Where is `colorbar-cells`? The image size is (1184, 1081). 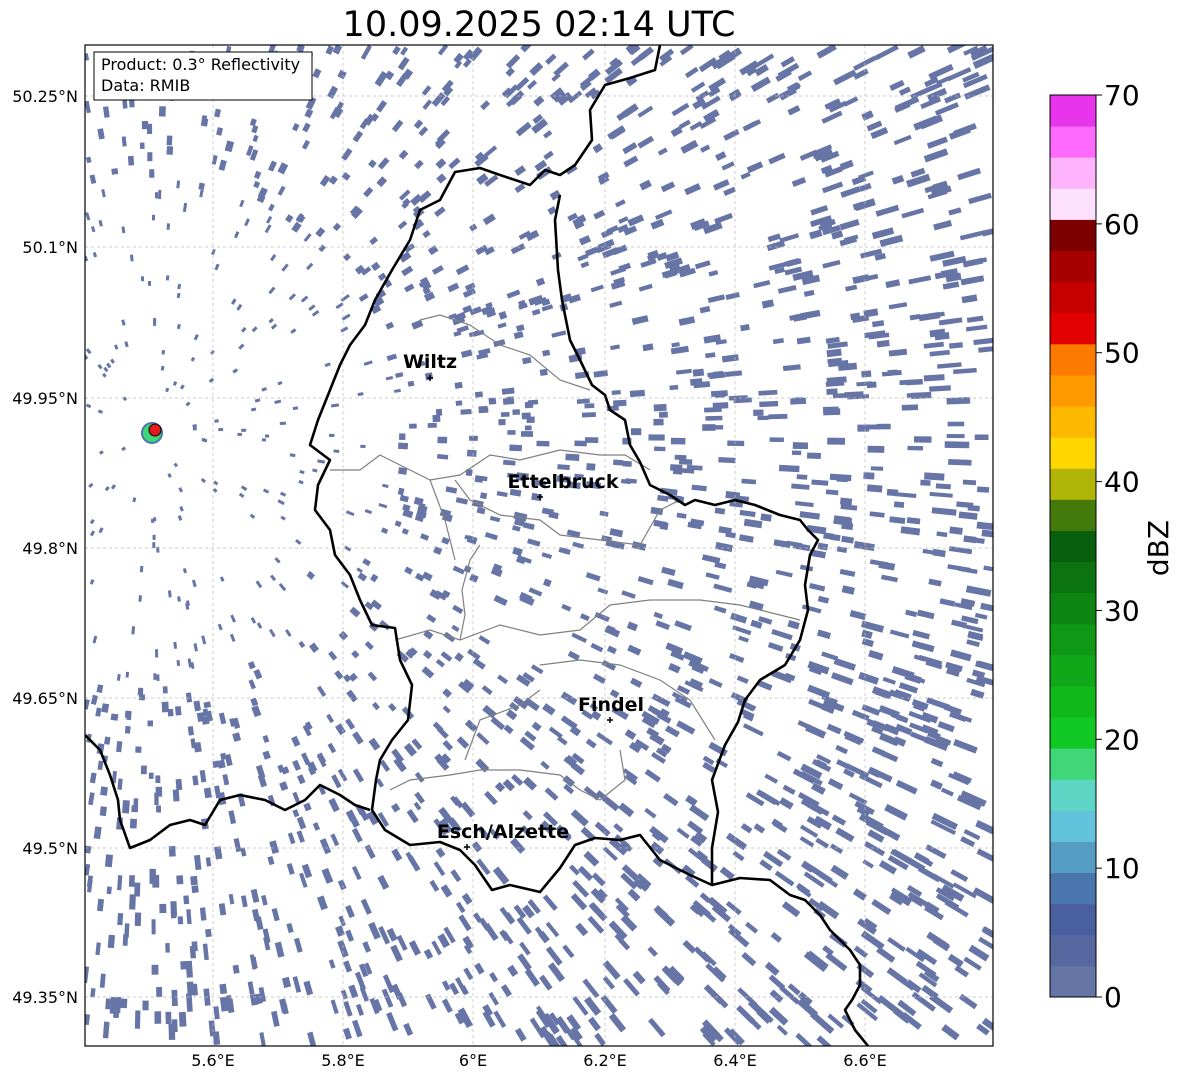 colorbar-cells is located at coordinates (1073, 546).